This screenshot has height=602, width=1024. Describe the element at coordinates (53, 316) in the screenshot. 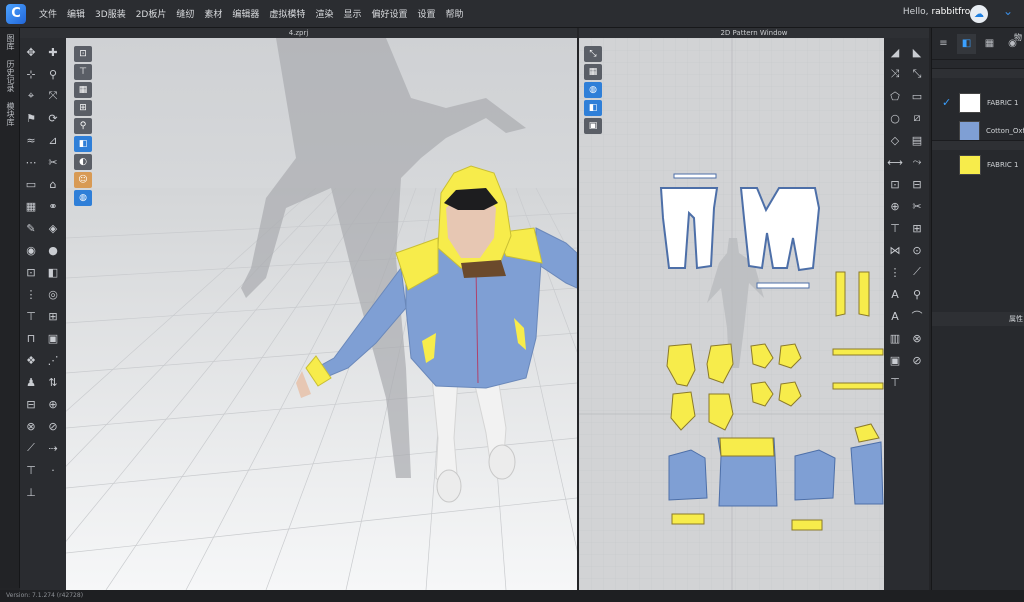

I see `trim-icon: ⊞` at that location.